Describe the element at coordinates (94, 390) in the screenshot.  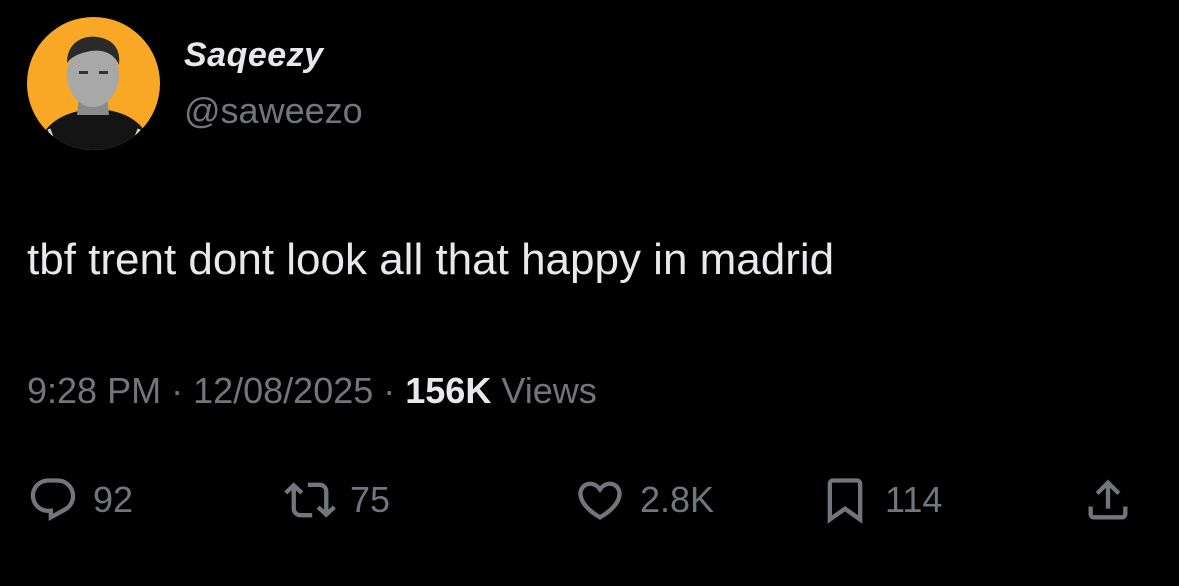
I see `tweet-time: 9:28 PM` at that location.